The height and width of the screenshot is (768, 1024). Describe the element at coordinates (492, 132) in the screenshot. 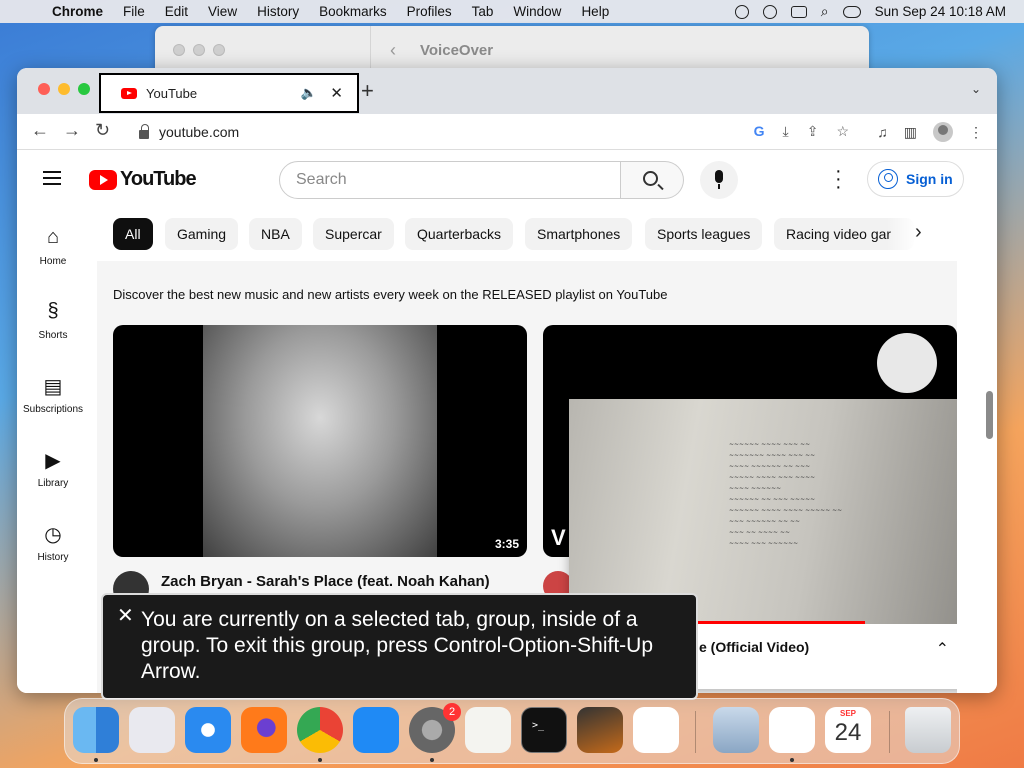

I see `address-bar: youtube.com G ⤓ ⇪ ☆` at that location.